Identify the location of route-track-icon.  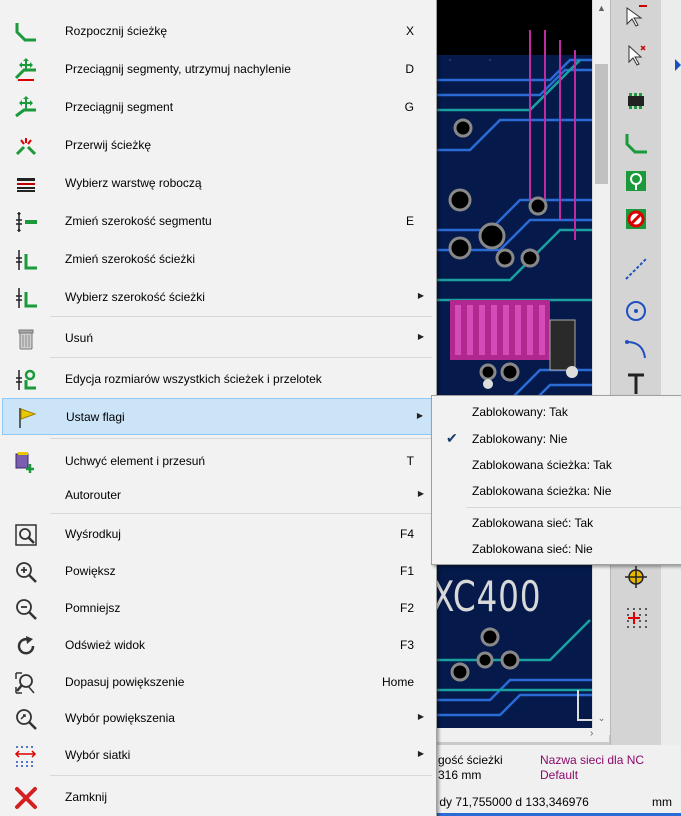
(26, 32).